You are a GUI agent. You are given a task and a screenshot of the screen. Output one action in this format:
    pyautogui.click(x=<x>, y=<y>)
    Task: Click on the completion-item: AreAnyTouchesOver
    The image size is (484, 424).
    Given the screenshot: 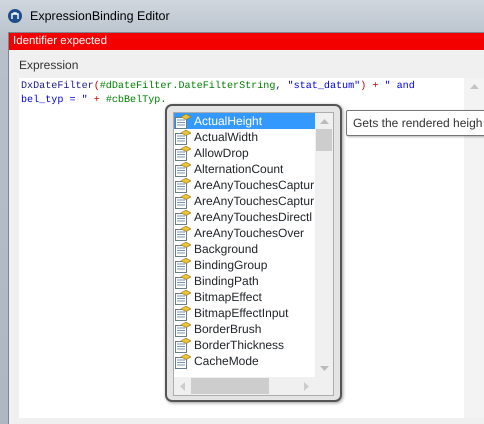 What is the action you would take?
    pyautogui.click(x=245, y=233)
    